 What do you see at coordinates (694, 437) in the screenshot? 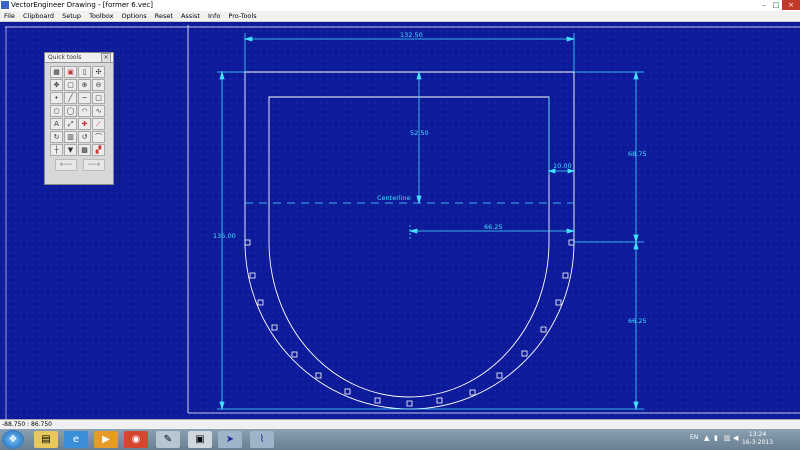
I see `language-indicator: EN` at bounding box center [694, 437].